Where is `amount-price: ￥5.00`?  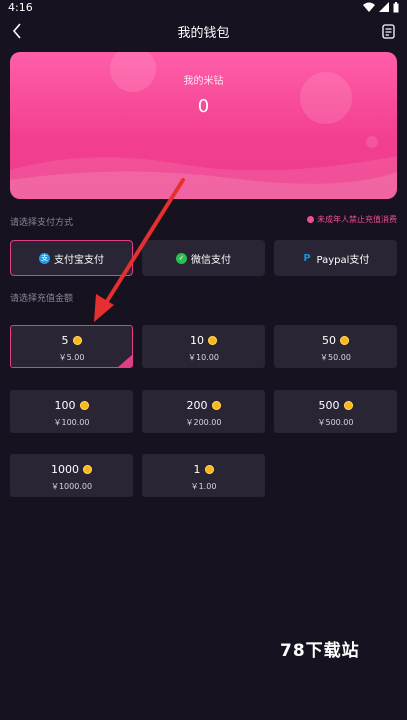 amount-price: ￥5.00 is located at coordinates (71, 357).